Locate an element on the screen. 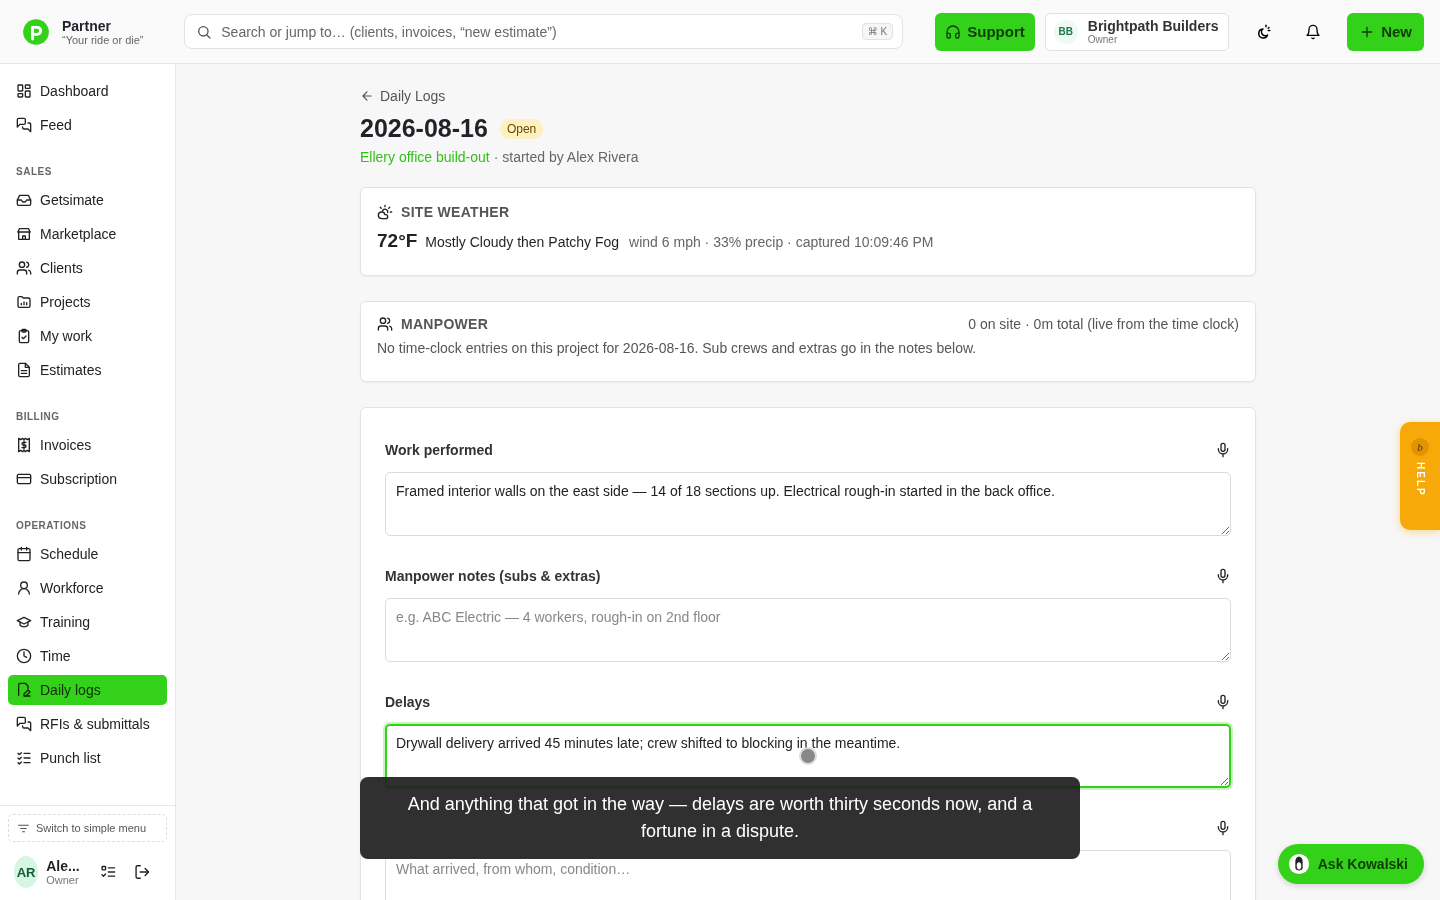  help-badge: b is located at coordinates (1420, 447).